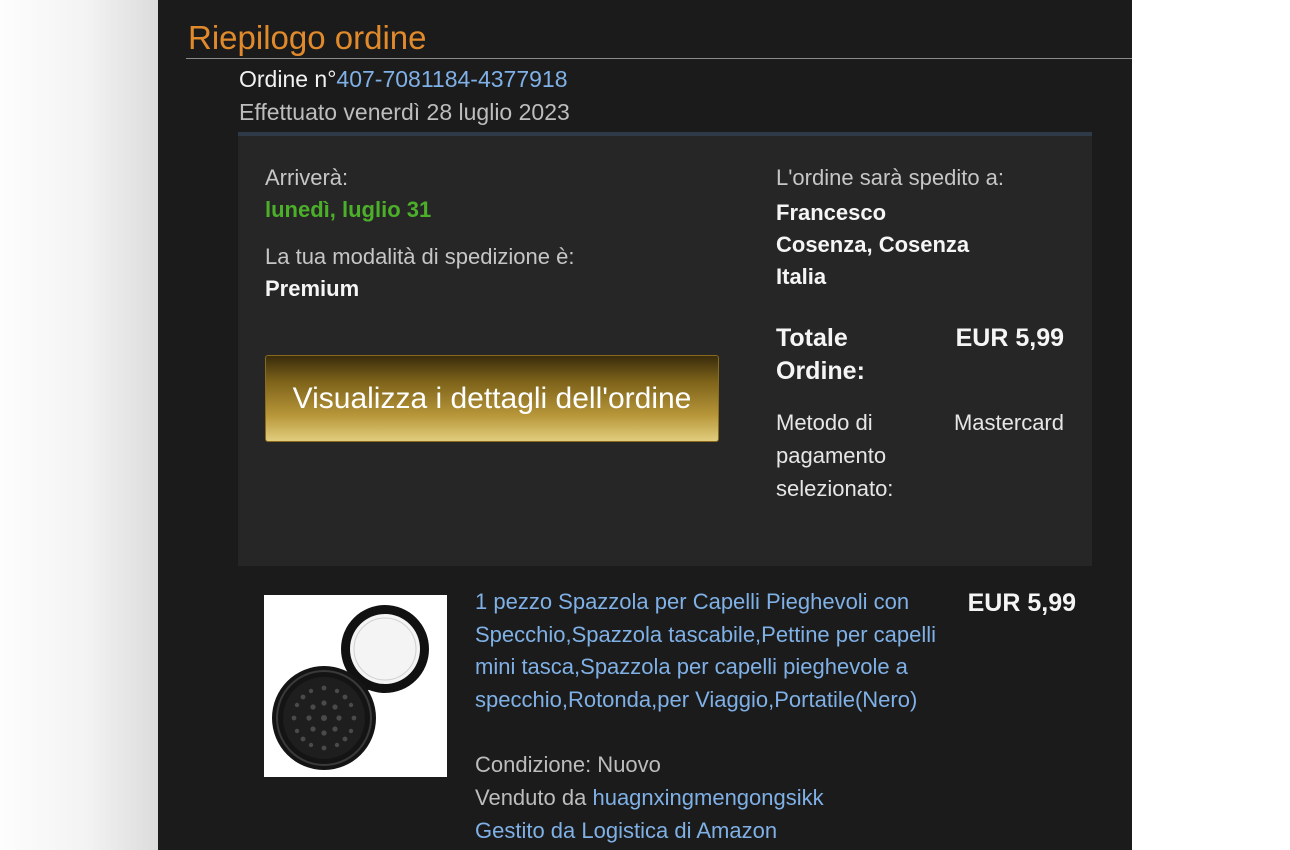  I want to click on order-number-line: Ordine n°407-7081184-4377918, so click(403, 79).